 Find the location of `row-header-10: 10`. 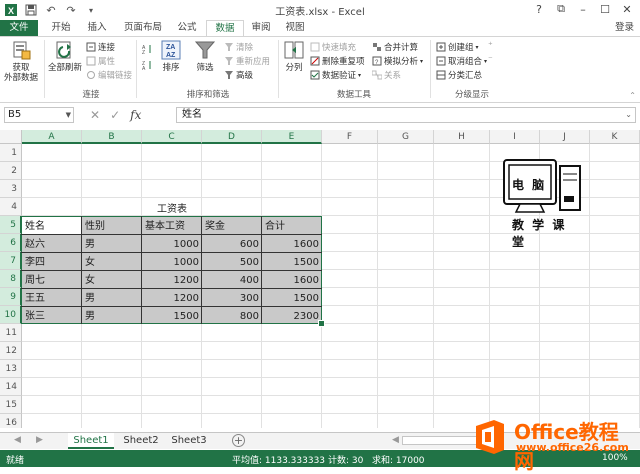

row-header-10: 10 is located at coordinates (11, 315).